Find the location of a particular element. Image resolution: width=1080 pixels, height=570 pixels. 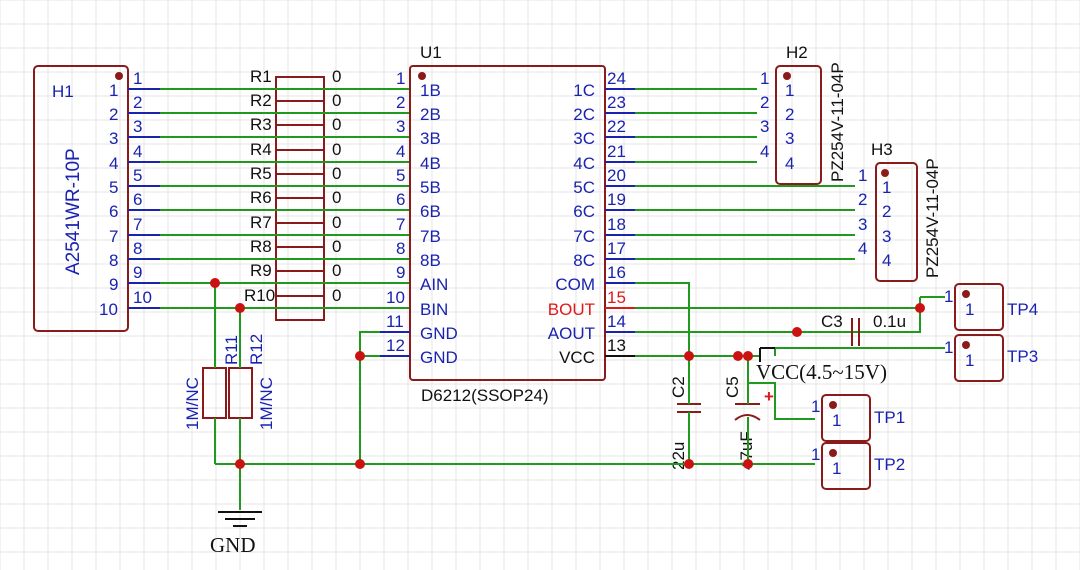

u1-pin-label: 8C is located at coordinates (584, 260).